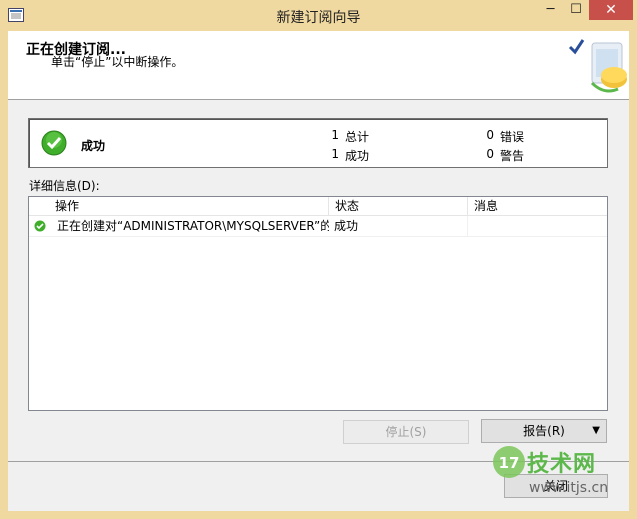  Describe the element at coordinates (346, 226) in the screenshot. I see `row-status: 成功` at that location.